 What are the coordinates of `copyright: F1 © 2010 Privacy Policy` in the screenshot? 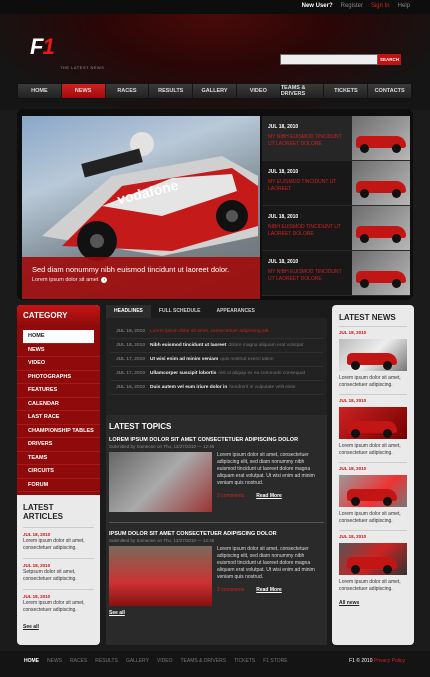 It's located at (377, 661).